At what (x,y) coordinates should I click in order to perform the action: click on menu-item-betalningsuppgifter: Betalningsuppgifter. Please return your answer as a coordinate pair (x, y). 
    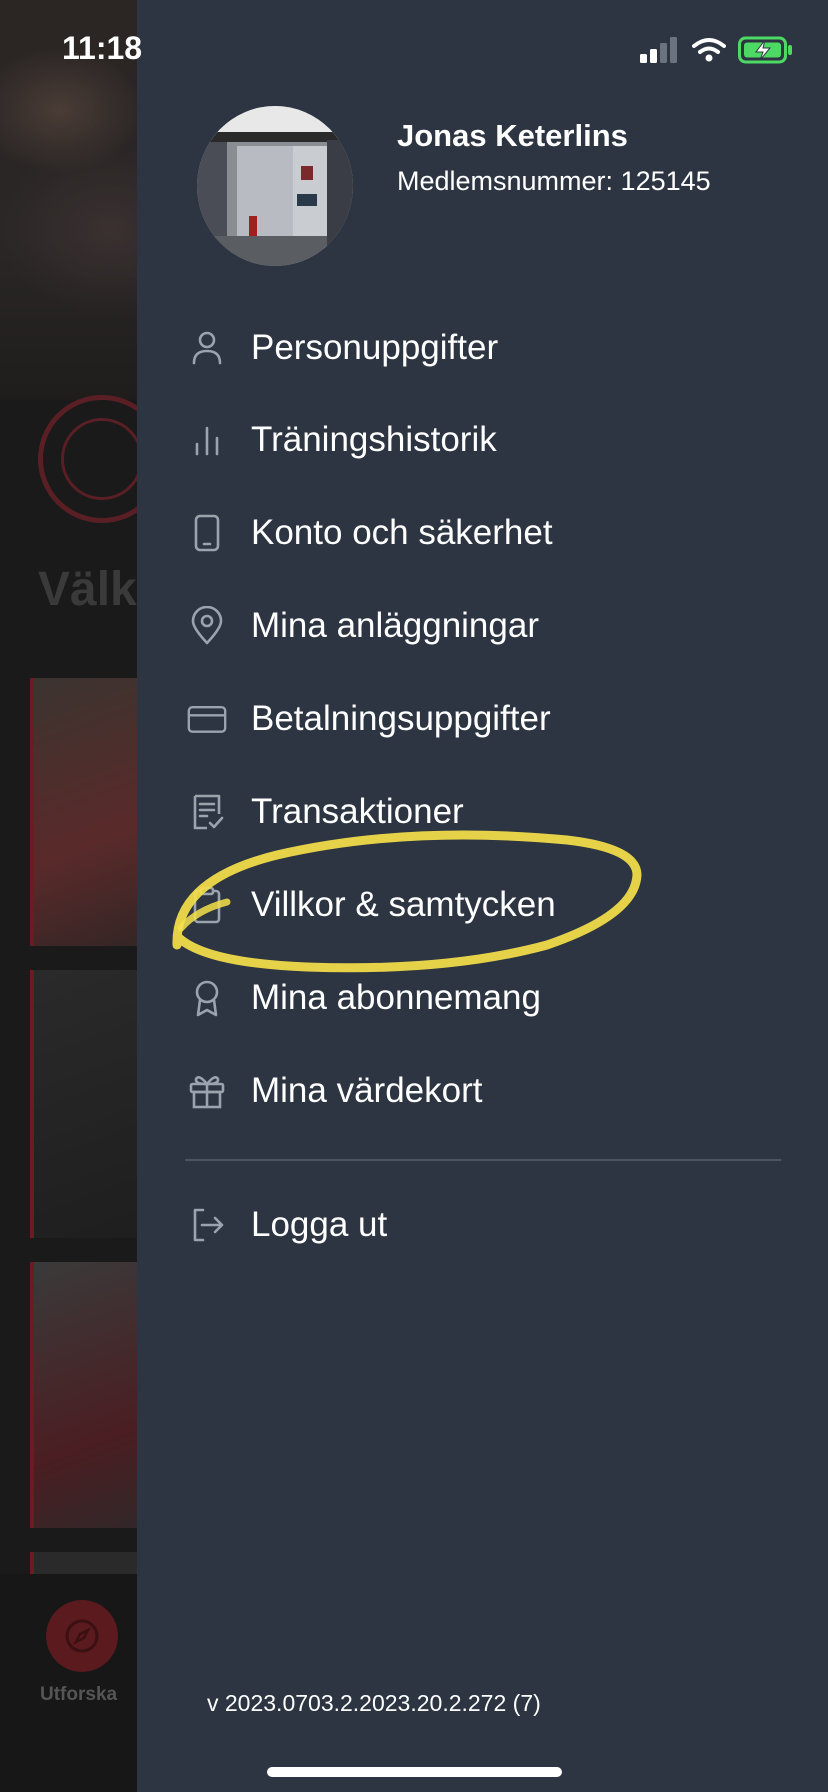
    Looking at the image, I should click on (369, 719).